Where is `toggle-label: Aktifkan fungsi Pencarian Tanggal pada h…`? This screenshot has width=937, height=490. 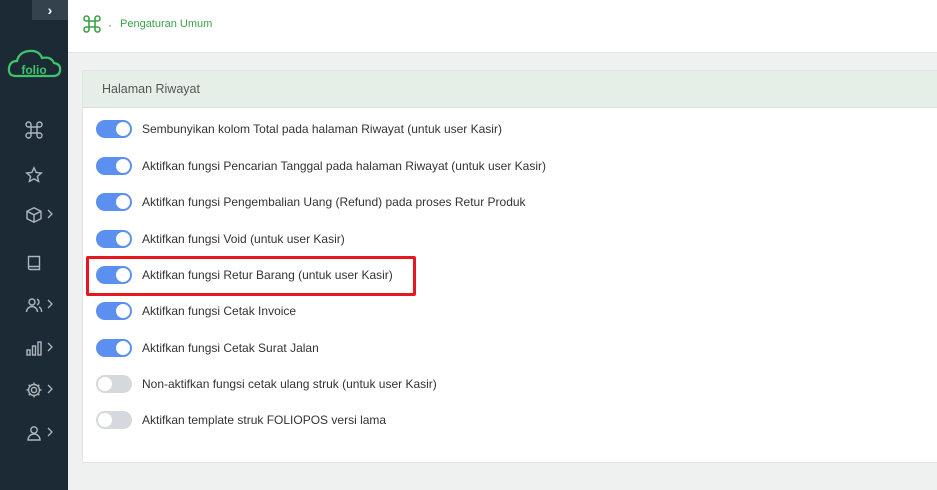 toggle-label: Aktifkan fungsi Pencarian Tanggal pada h… is located at coordinates (344, 166).